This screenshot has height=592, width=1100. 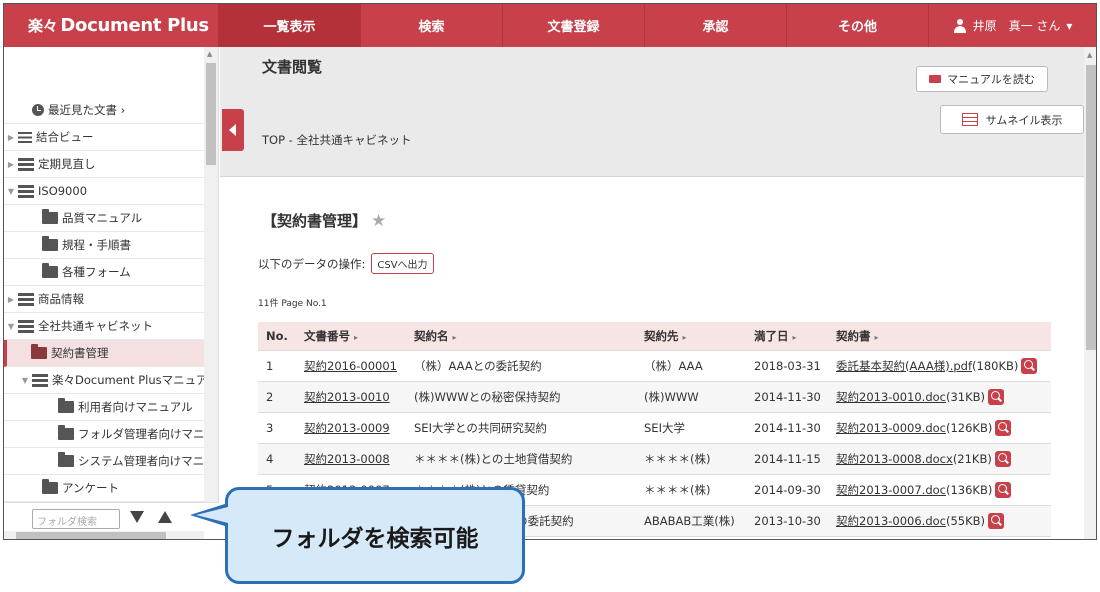 I want to click on sidebar-item: ▶ 商品情報, so click(x=104, y=299).